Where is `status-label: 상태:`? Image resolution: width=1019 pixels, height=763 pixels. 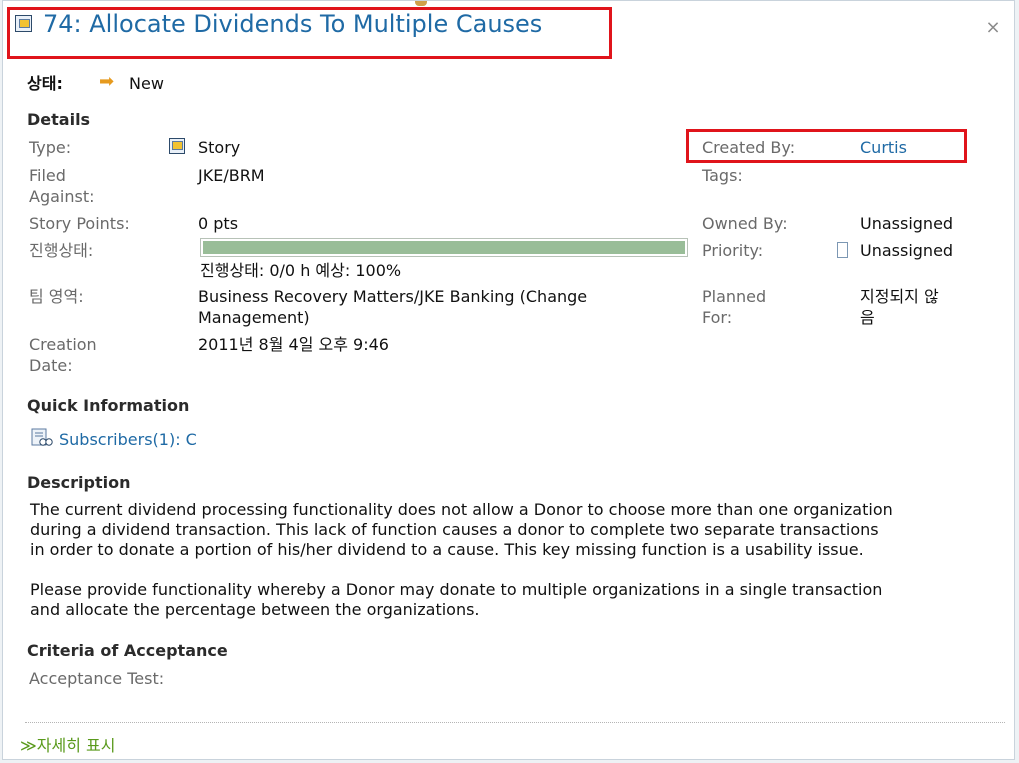
status-label: 상태: is located at coordinates (45, 83).